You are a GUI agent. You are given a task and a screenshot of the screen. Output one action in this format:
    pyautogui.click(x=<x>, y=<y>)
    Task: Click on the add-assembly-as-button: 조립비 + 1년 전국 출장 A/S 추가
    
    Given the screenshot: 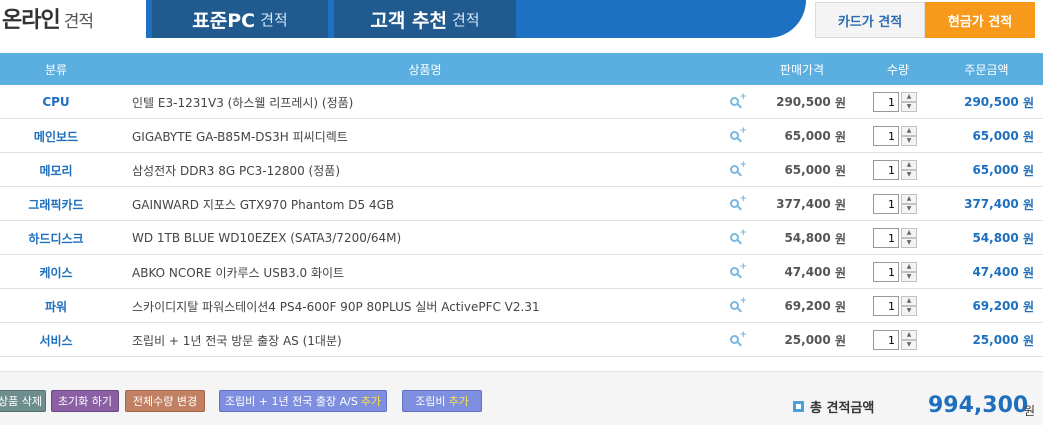 What is the action you would take?
    pyautogui.click(x=303, y=401)
    